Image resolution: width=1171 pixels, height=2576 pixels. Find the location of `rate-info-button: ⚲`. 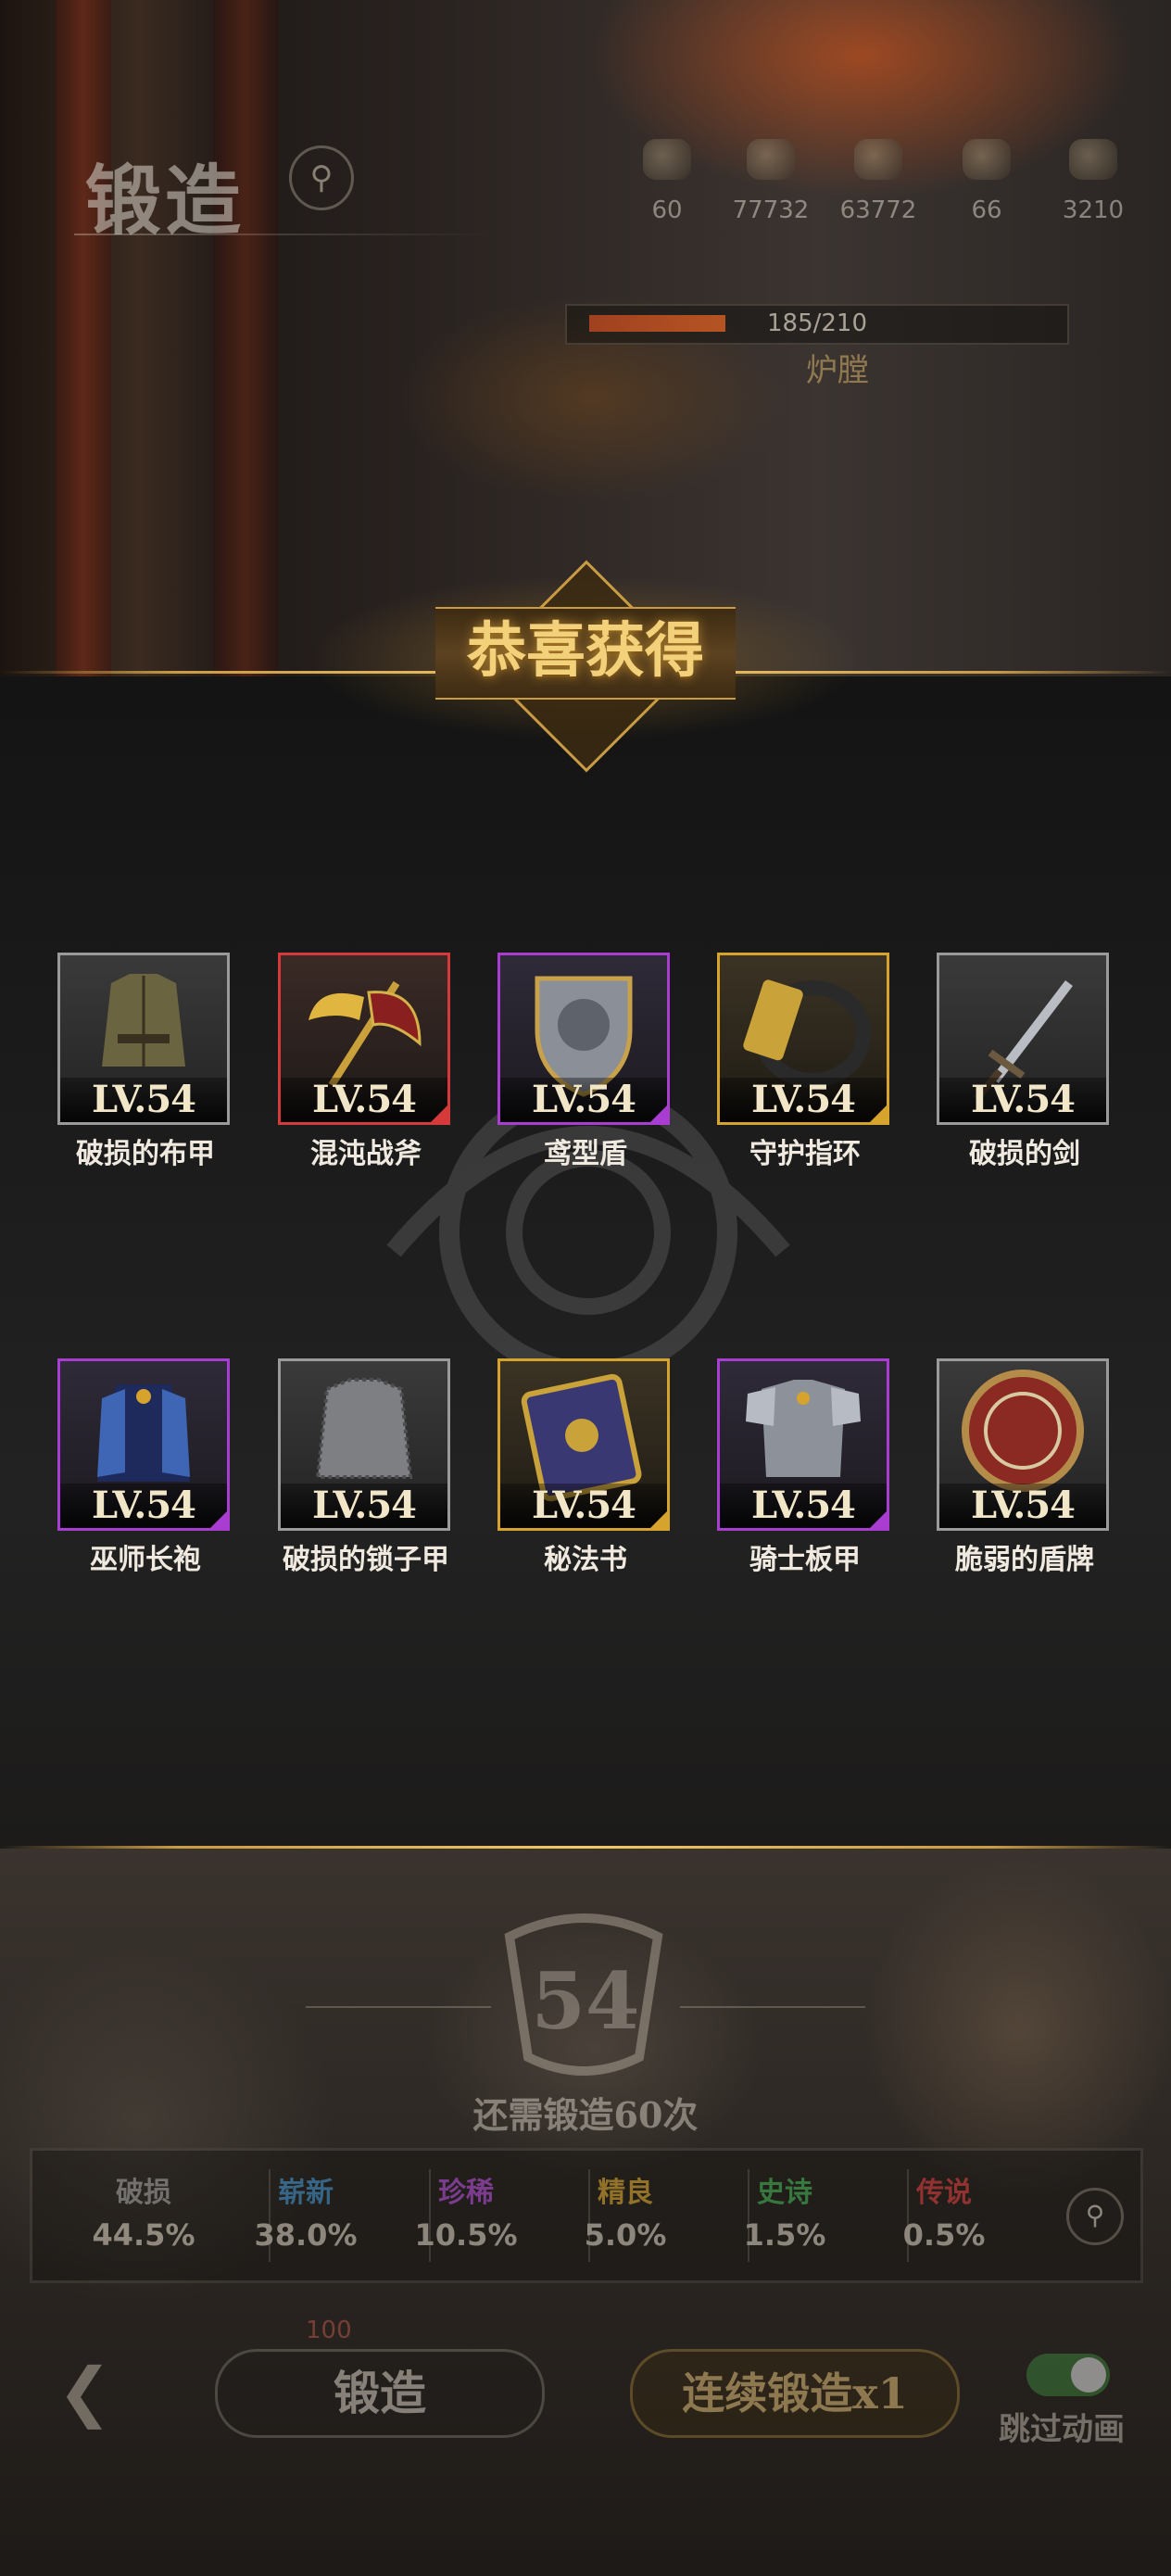

rate-info-button: ⚲ is located at coordinates (1095, 2216).